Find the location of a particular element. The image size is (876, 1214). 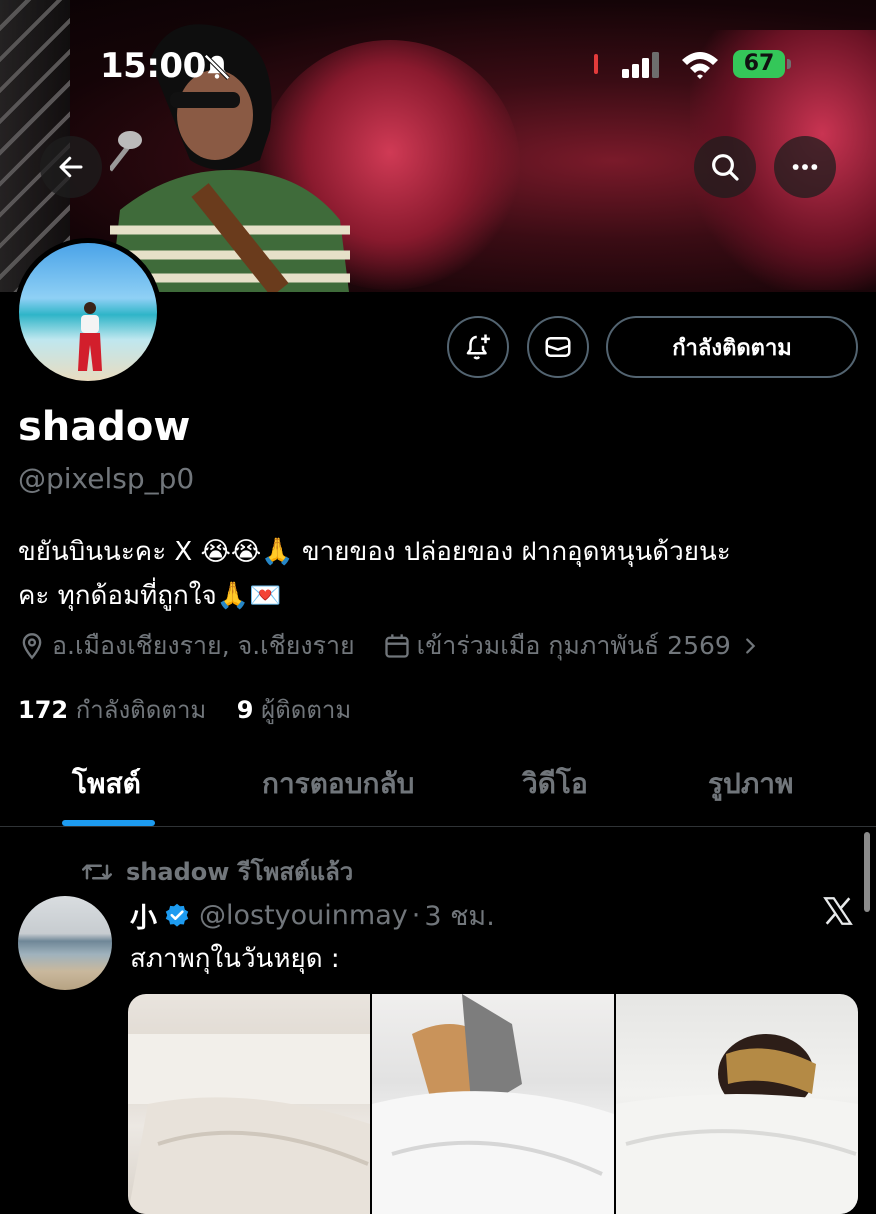

back-button is located at coordinates (71, 167).